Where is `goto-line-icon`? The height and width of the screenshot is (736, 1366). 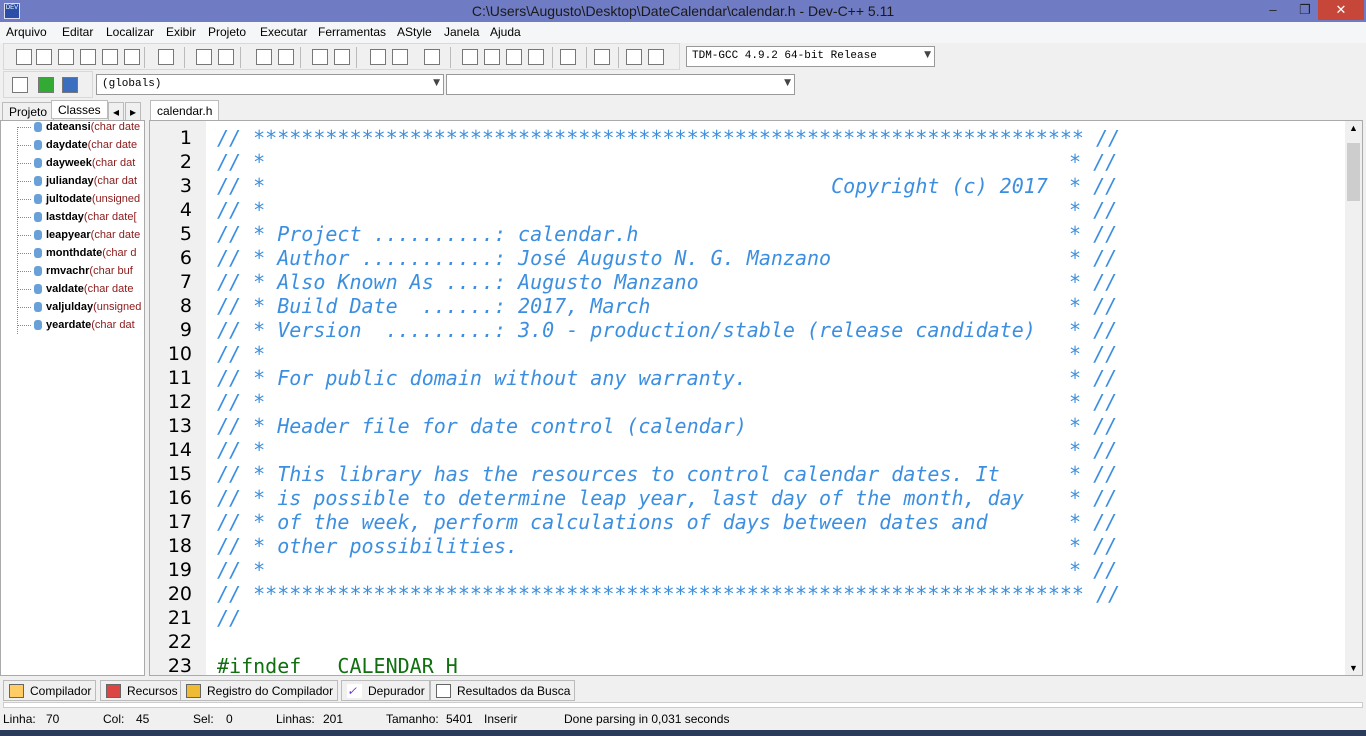
goto-line-icon is located at coordinates (378, 57).